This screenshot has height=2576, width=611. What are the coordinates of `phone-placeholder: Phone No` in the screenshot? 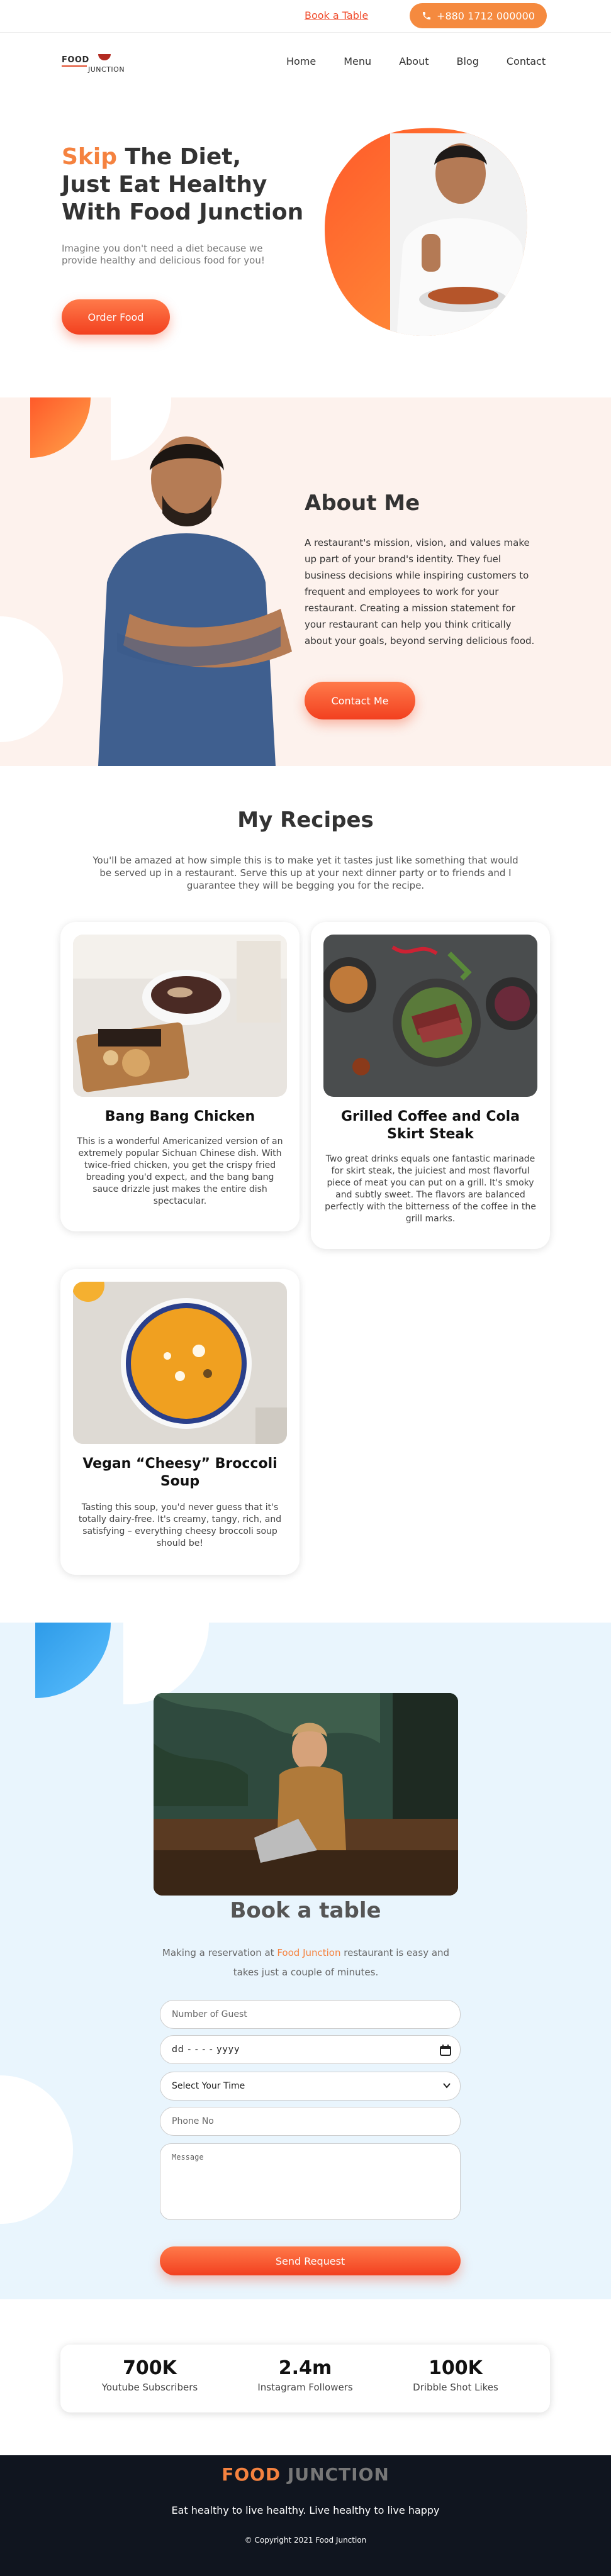 It's located at (193, 2121).